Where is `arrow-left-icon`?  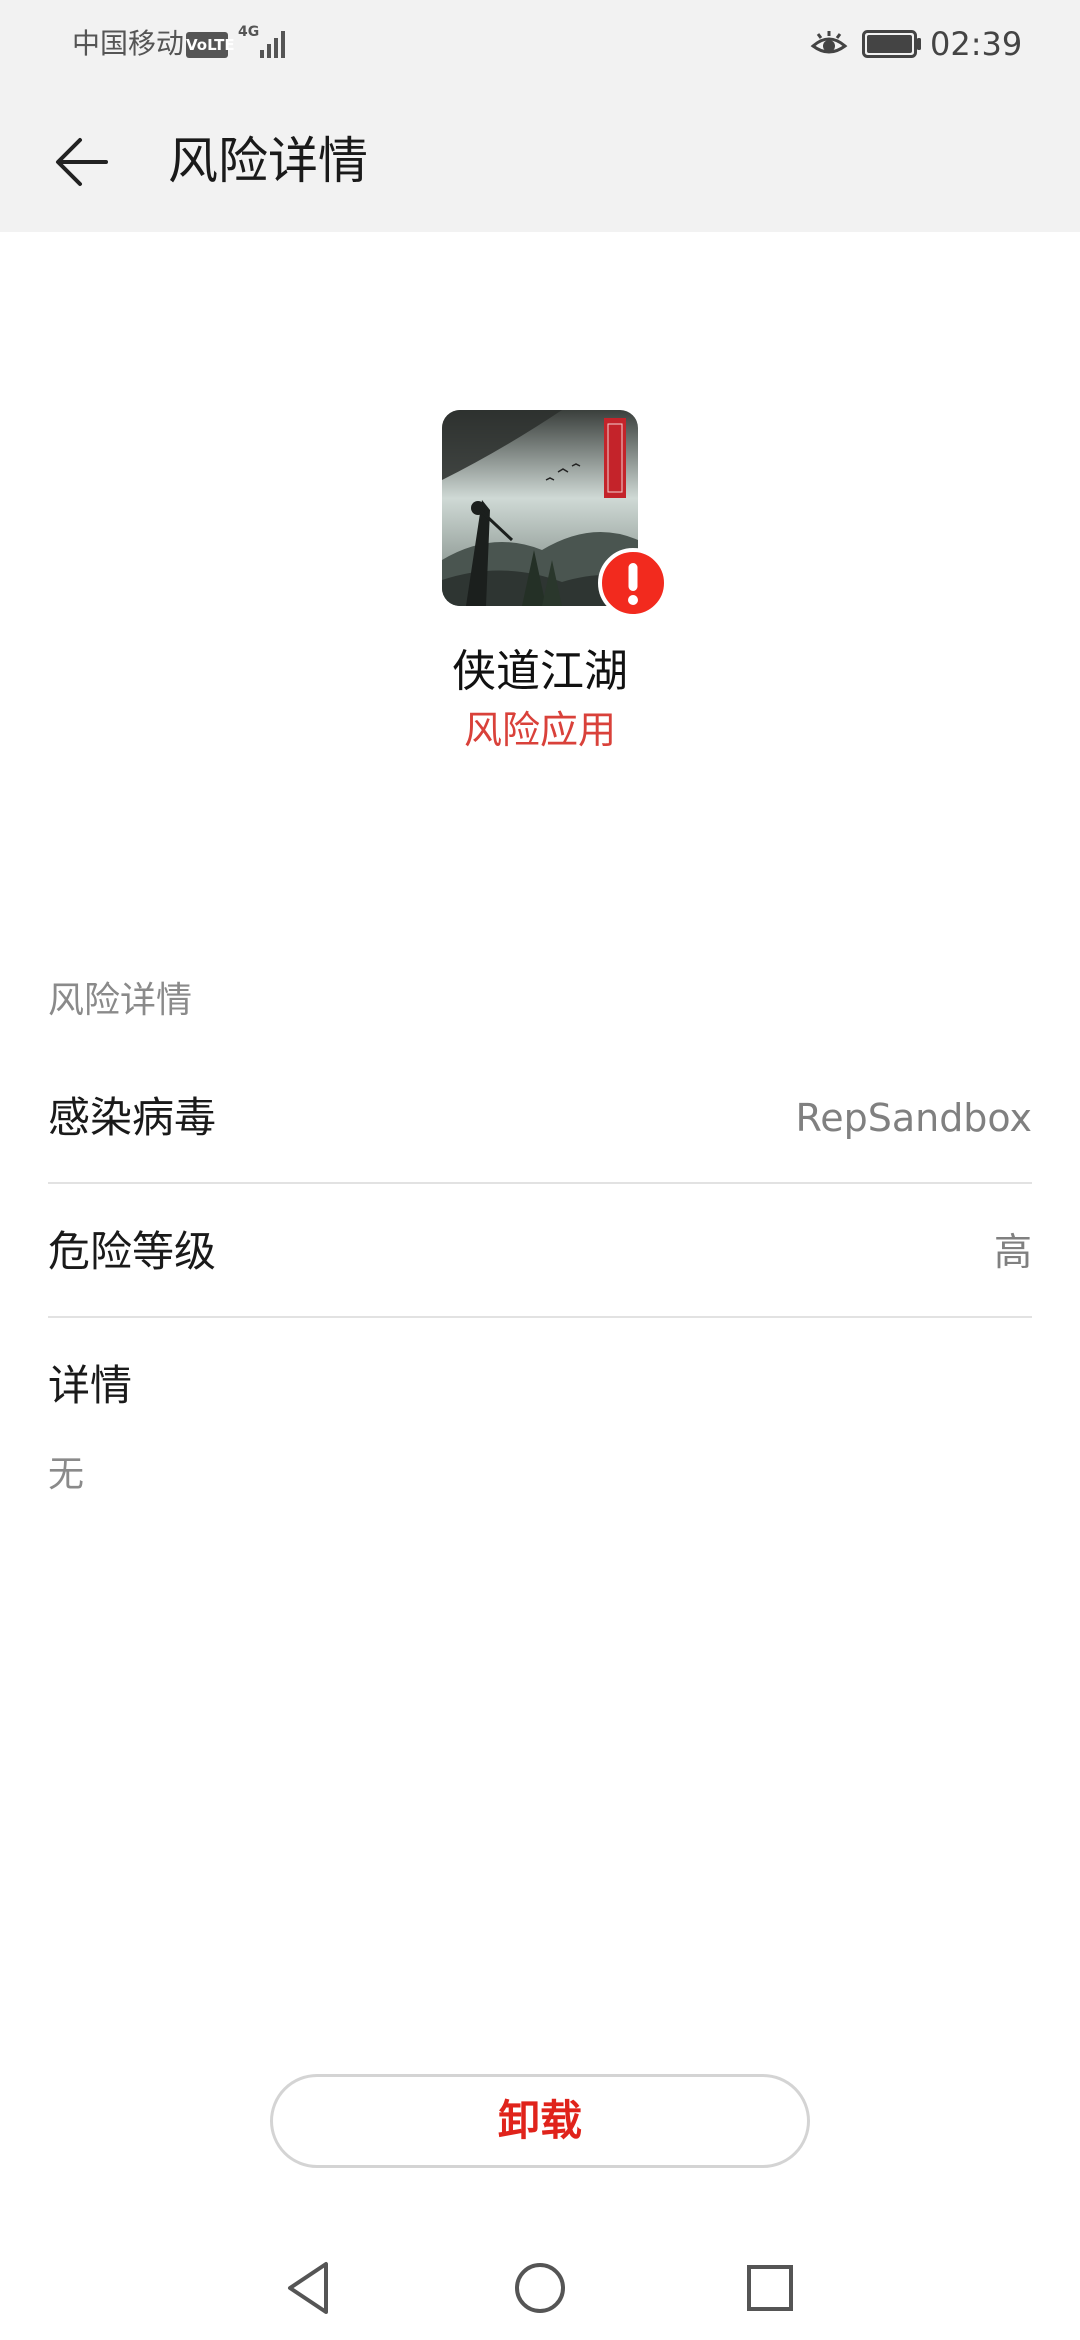 arrow-left-icon is located at coordinates (82, 162).